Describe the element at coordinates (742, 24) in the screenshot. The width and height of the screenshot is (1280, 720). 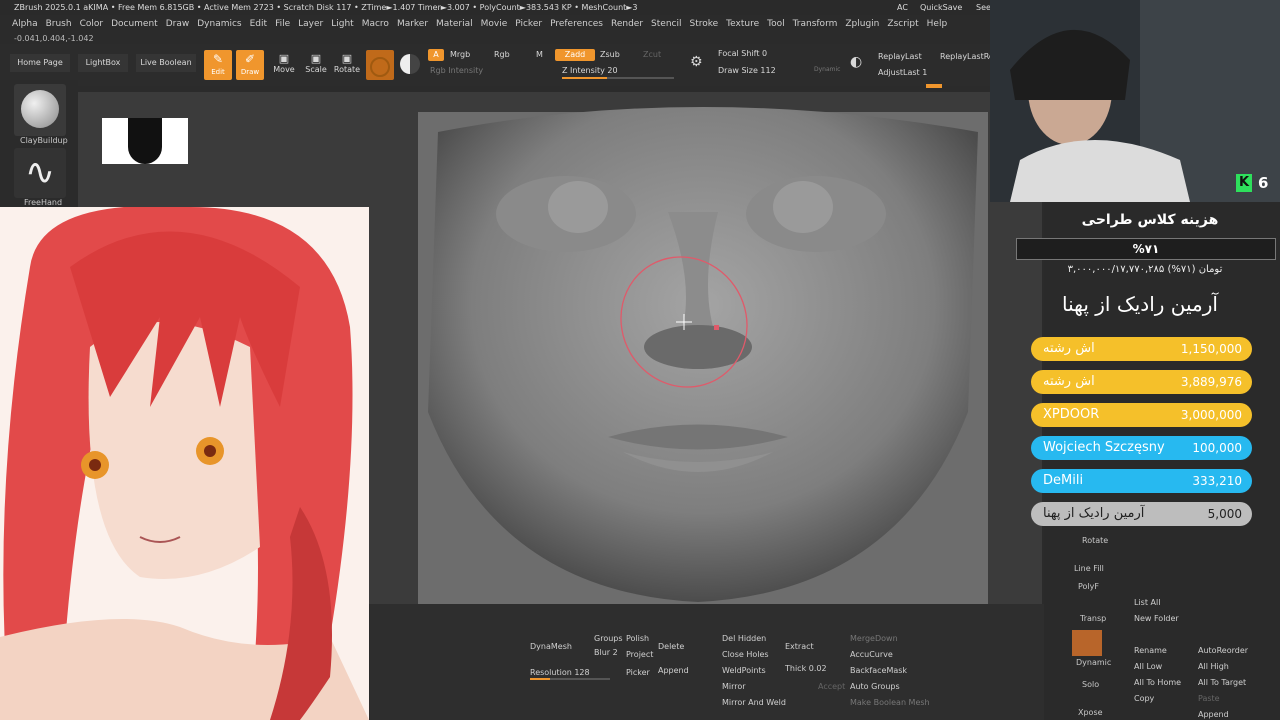
I see `menu-item-texture: Texture` at that location.